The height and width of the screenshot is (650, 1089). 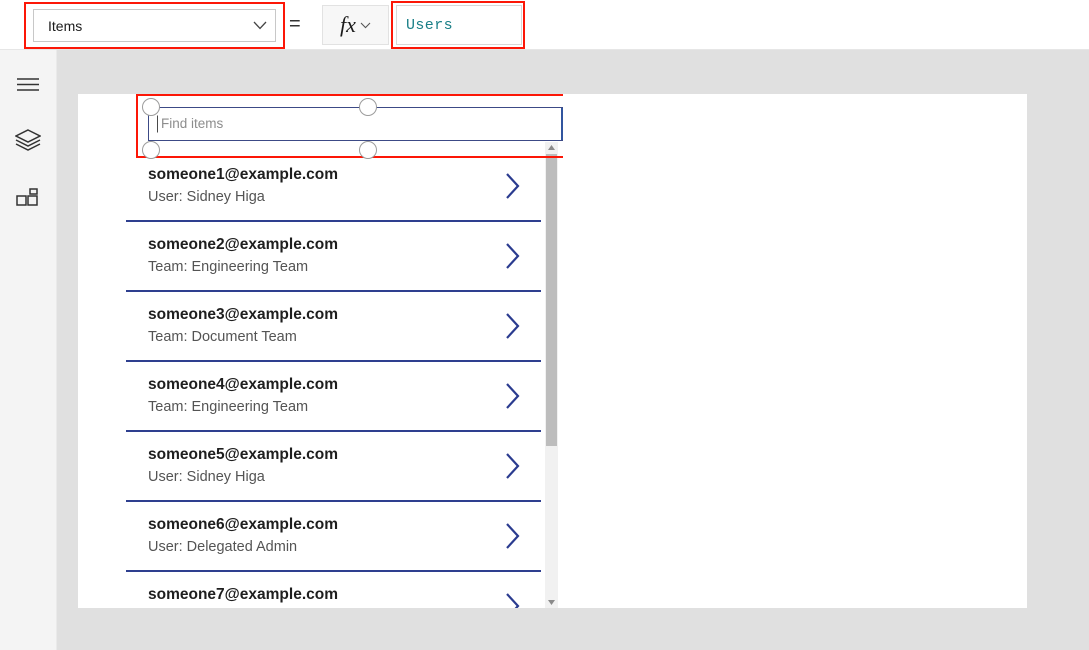 What do you see at coordinates (551, 147) in the screenshot?
I see `scroll-up-arrow-icon` at bounding box center [551, 147].